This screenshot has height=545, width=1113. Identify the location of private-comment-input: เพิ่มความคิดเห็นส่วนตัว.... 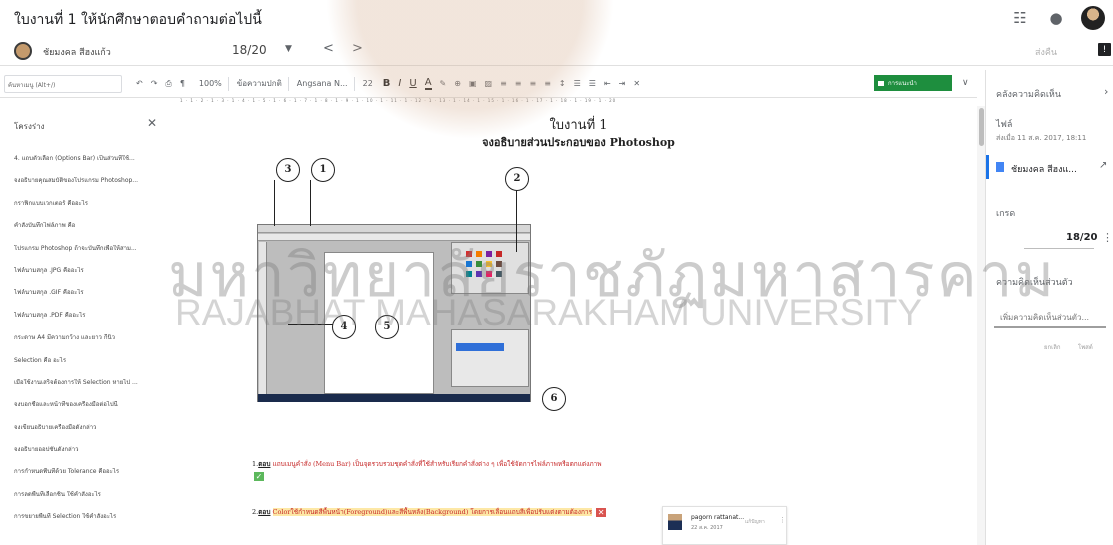
(1050, 318).